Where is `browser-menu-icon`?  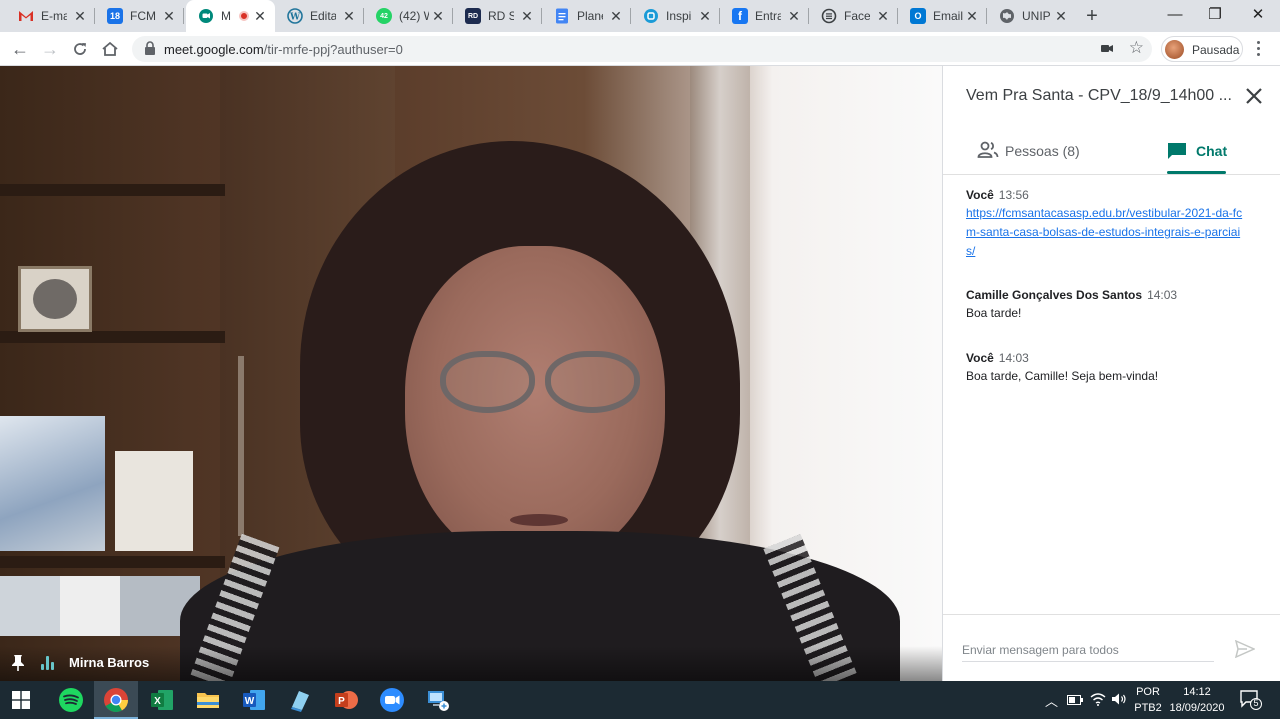 browser-menu-icon is located at coordinates (1258, 49).